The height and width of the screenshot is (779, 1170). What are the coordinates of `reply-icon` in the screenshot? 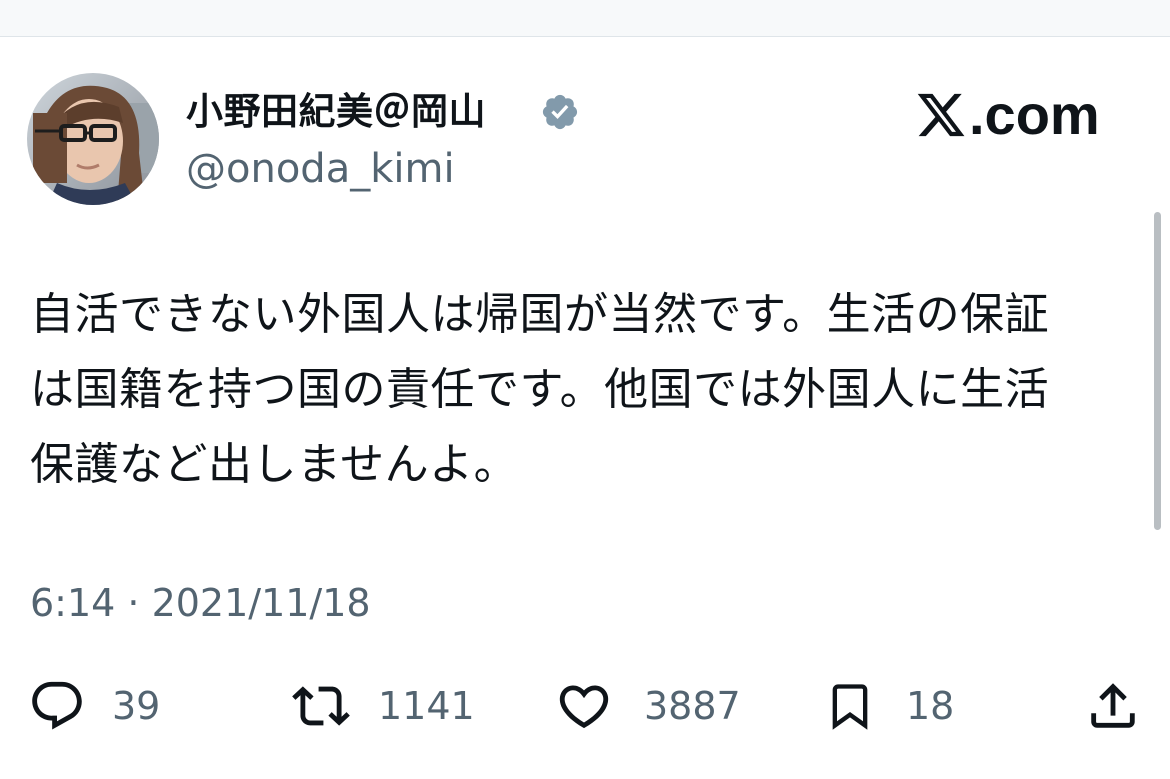 It's located at (57, 705).